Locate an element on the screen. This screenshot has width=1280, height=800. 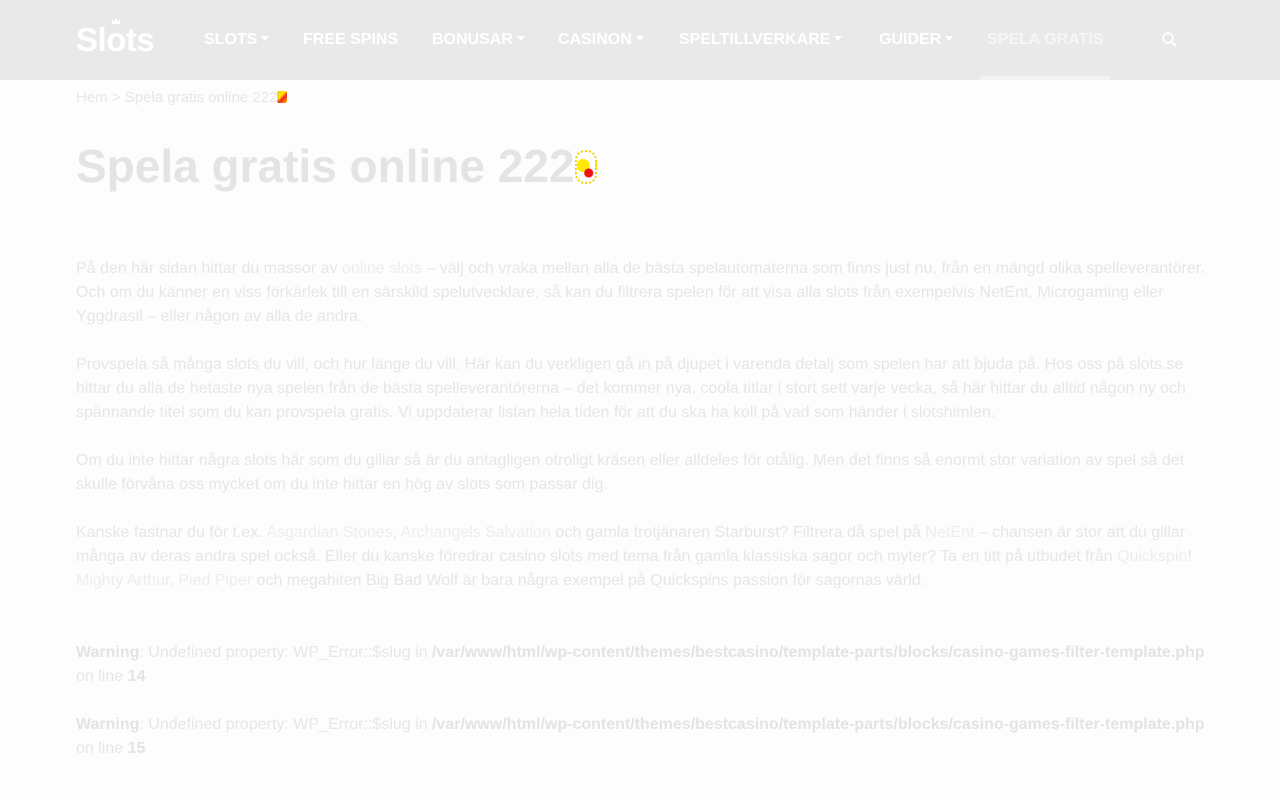
page-title-text: Spela gratis online 222 is located at coordinates (325, 166).